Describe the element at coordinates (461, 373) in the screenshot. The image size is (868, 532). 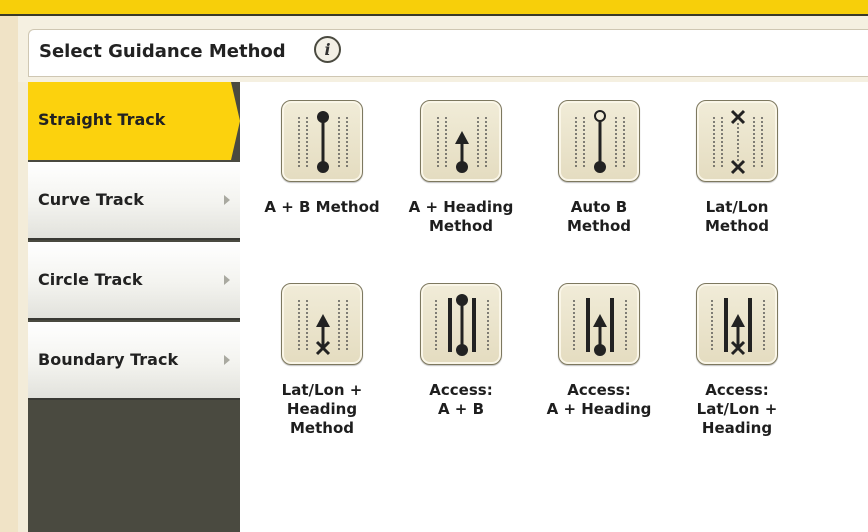
I see `method-access-ab: Access: A + B` at that location.